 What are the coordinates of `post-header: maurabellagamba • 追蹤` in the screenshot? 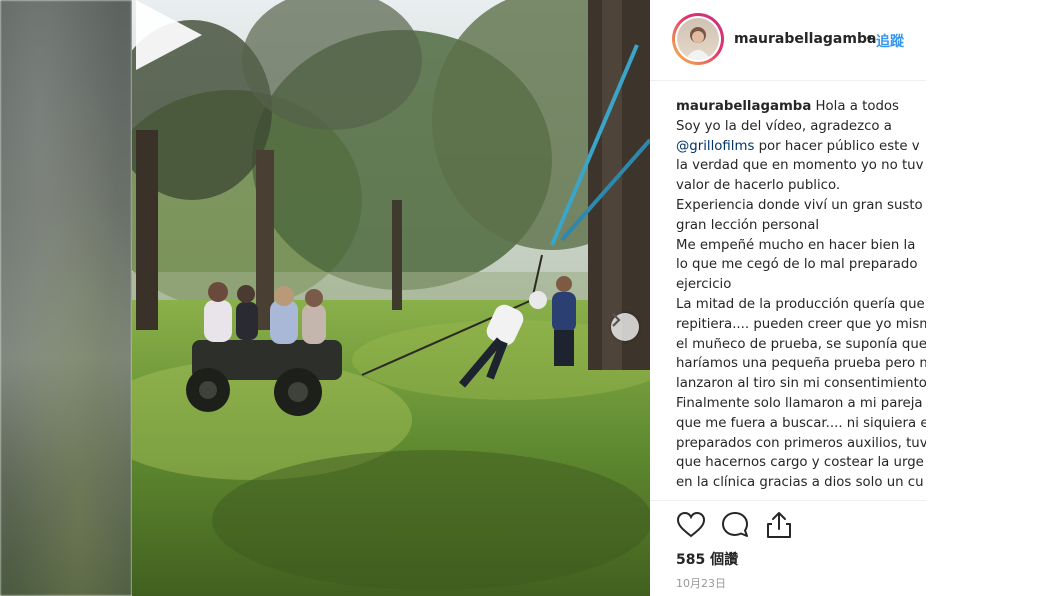 It's located at (788, 40).